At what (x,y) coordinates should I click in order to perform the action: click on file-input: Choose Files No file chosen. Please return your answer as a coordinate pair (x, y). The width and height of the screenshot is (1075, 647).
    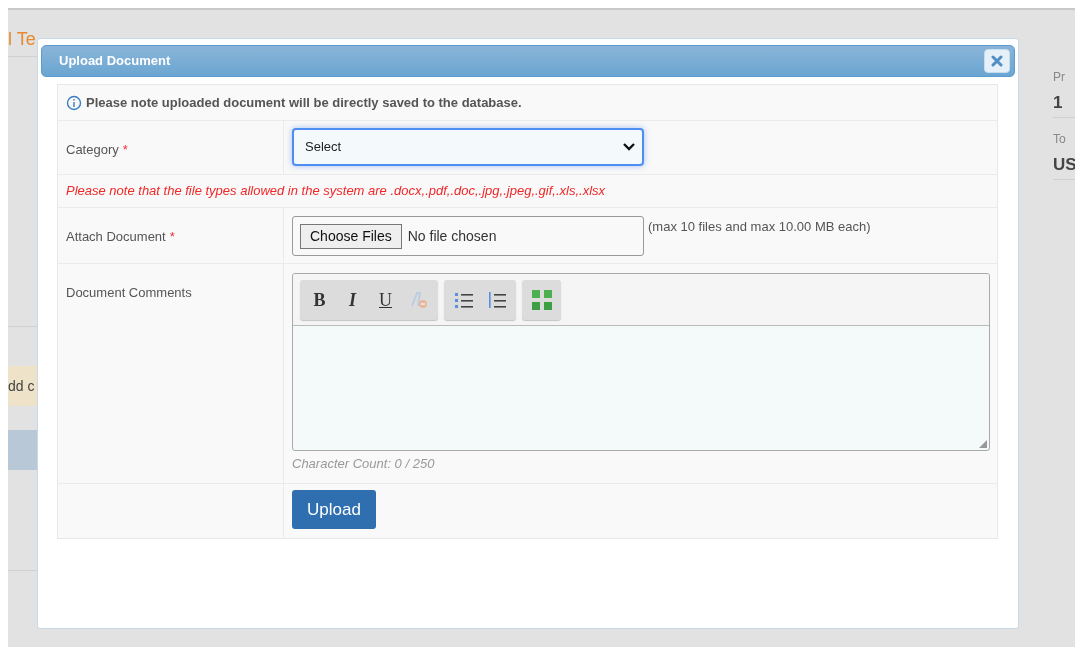
    Looking at the image, I should click on (468, 236).